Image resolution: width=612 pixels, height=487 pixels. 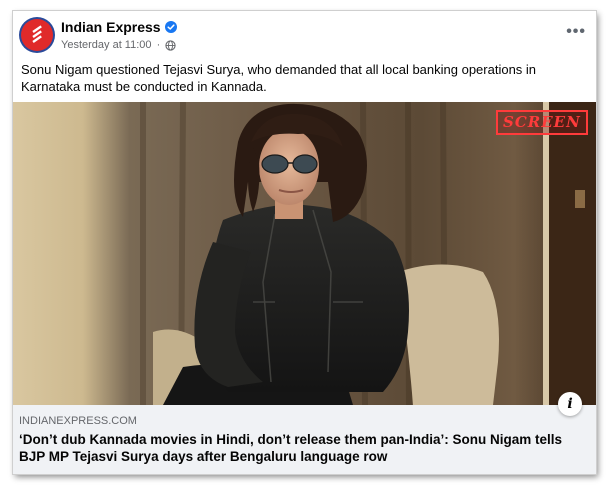 I want to click on page-avatar, so click(x=37, y=35).